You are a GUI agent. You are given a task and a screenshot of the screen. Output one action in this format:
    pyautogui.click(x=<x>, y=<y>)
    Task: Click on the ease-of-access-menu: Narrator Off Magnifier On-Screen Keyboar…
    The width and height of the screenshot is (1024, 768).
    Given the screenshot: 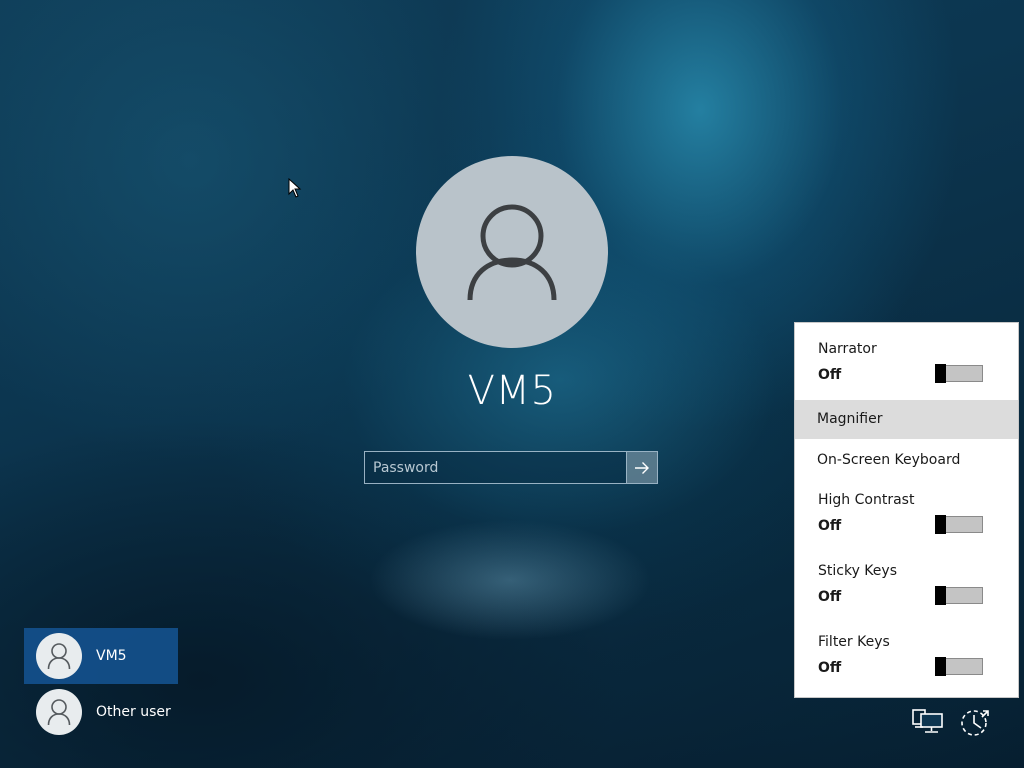 What is the action you would take?
    pyautogui.click(x=906, y=510)
    